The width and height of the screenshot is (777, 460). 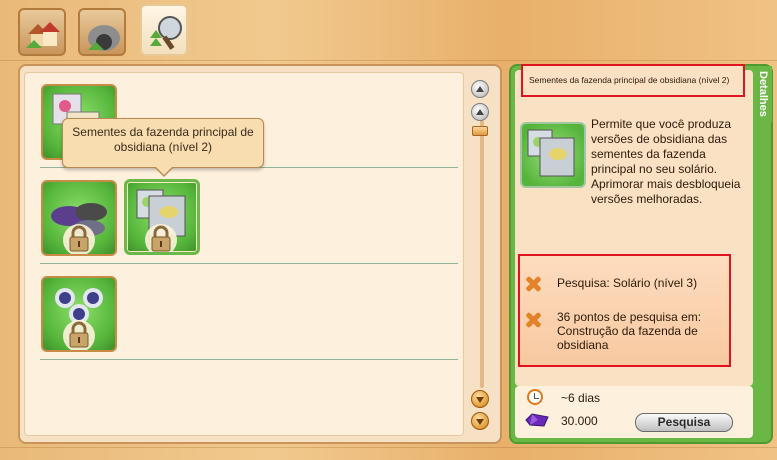 What do you see at coordinates (480, 421) in the screenshot?
I see `scroll-bottom-button` at bounding box center [480, 421].